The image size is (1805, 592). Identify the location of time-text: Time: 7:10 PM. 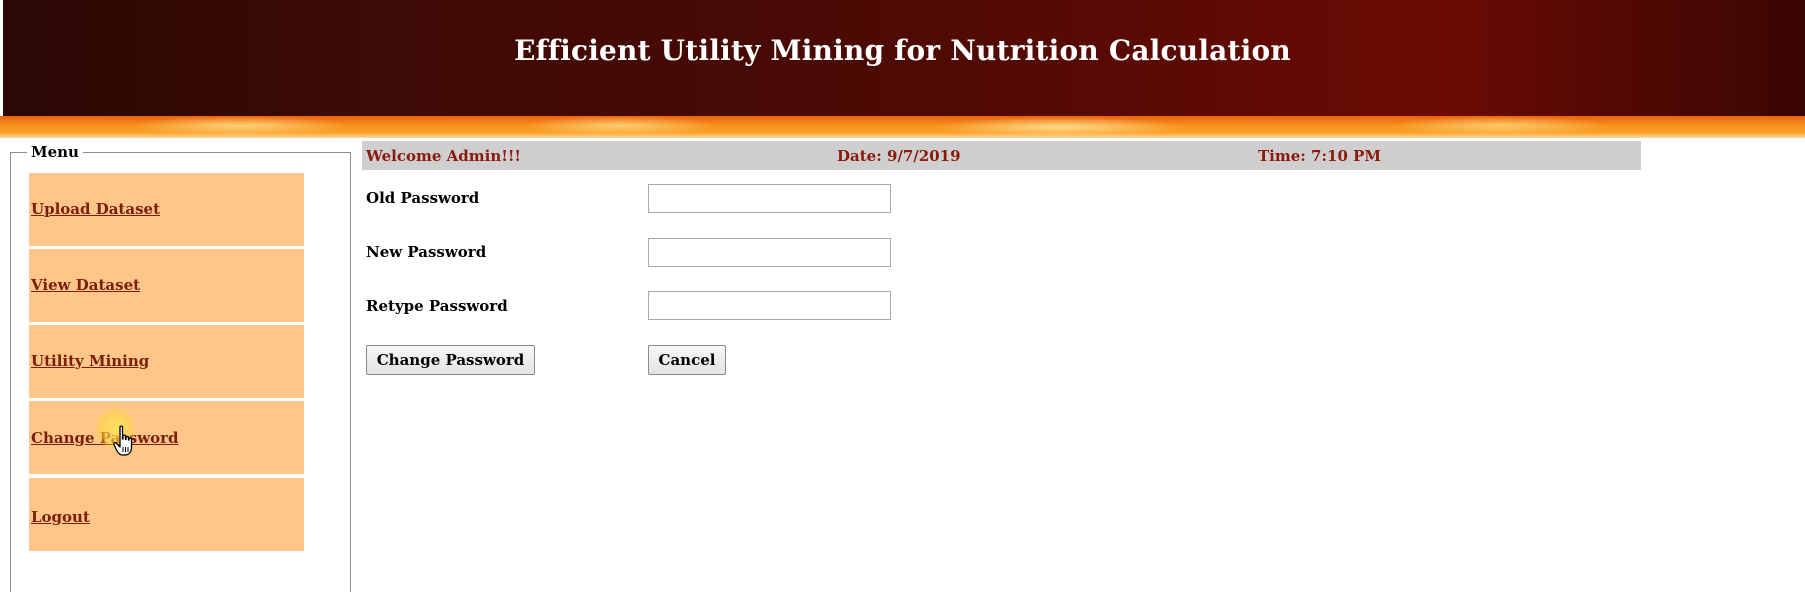
(1319, 156).